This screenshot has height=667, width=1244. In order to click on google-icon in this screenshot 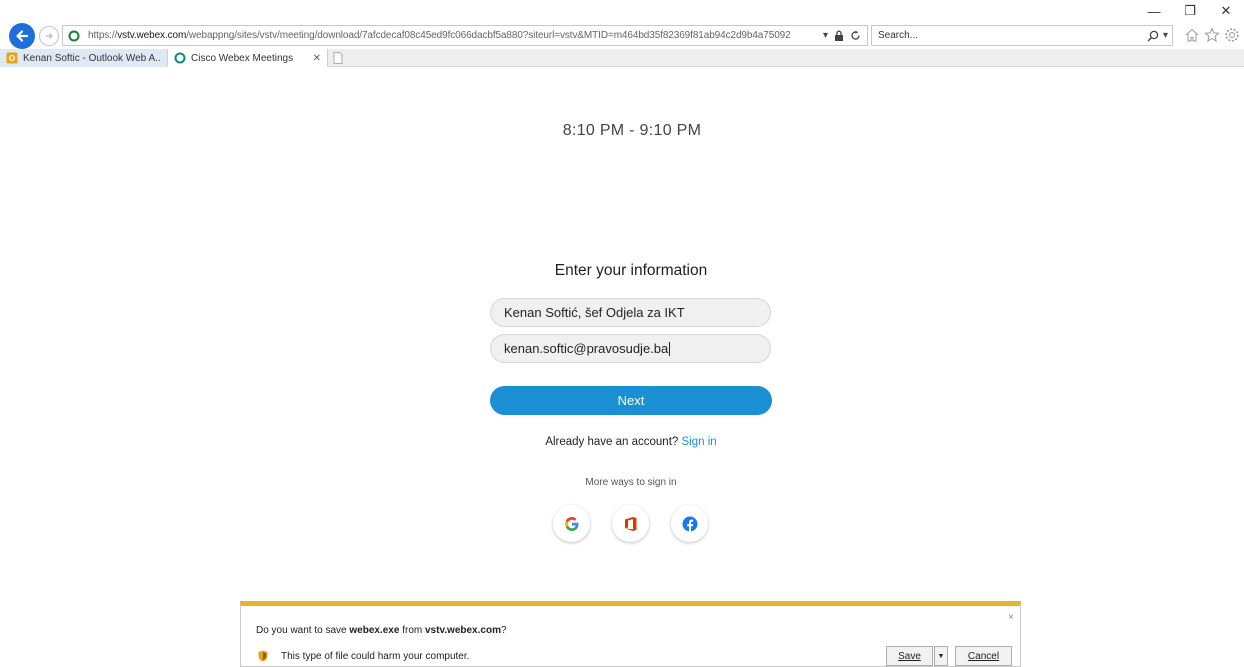, I will do `click(571, 523)`.